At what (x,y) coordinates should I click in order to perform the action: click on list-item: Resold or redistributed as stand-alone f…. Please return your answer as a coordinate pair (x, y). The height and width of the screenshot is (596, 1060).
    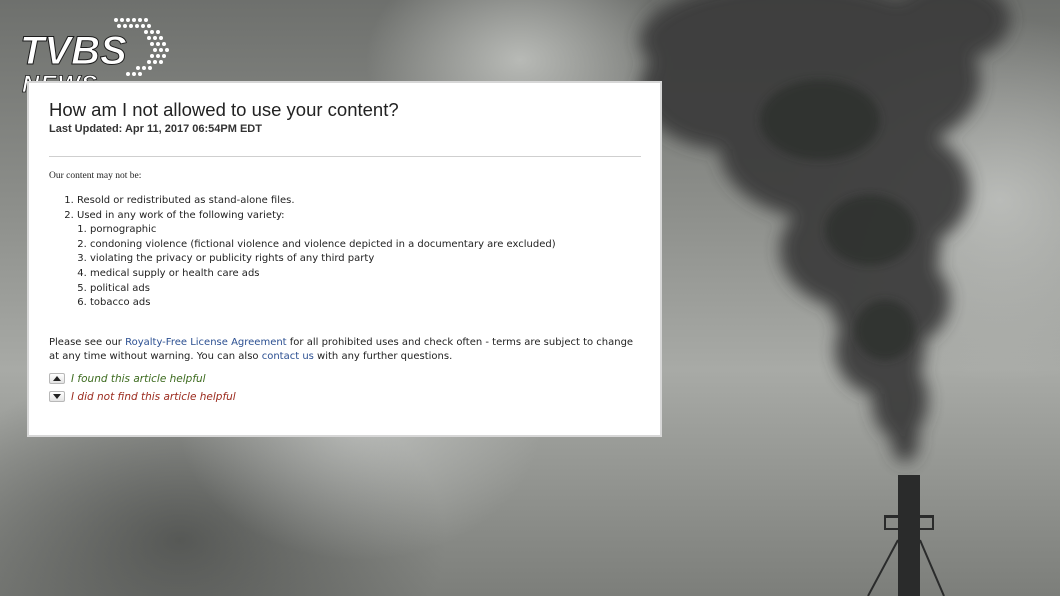
    Looking at the image, I should click on (358, 201).